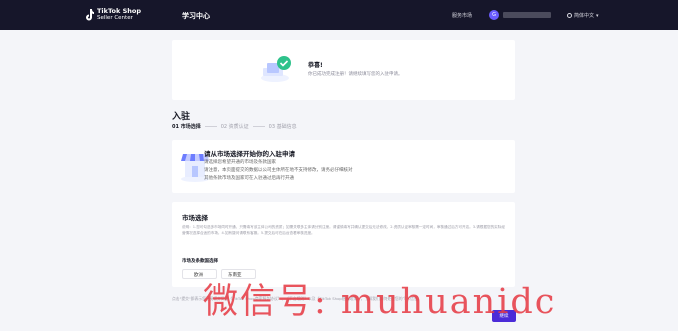  I want to click on choose-market-title: 请从市场选择开始你的入驻申请, so click(249, 154).